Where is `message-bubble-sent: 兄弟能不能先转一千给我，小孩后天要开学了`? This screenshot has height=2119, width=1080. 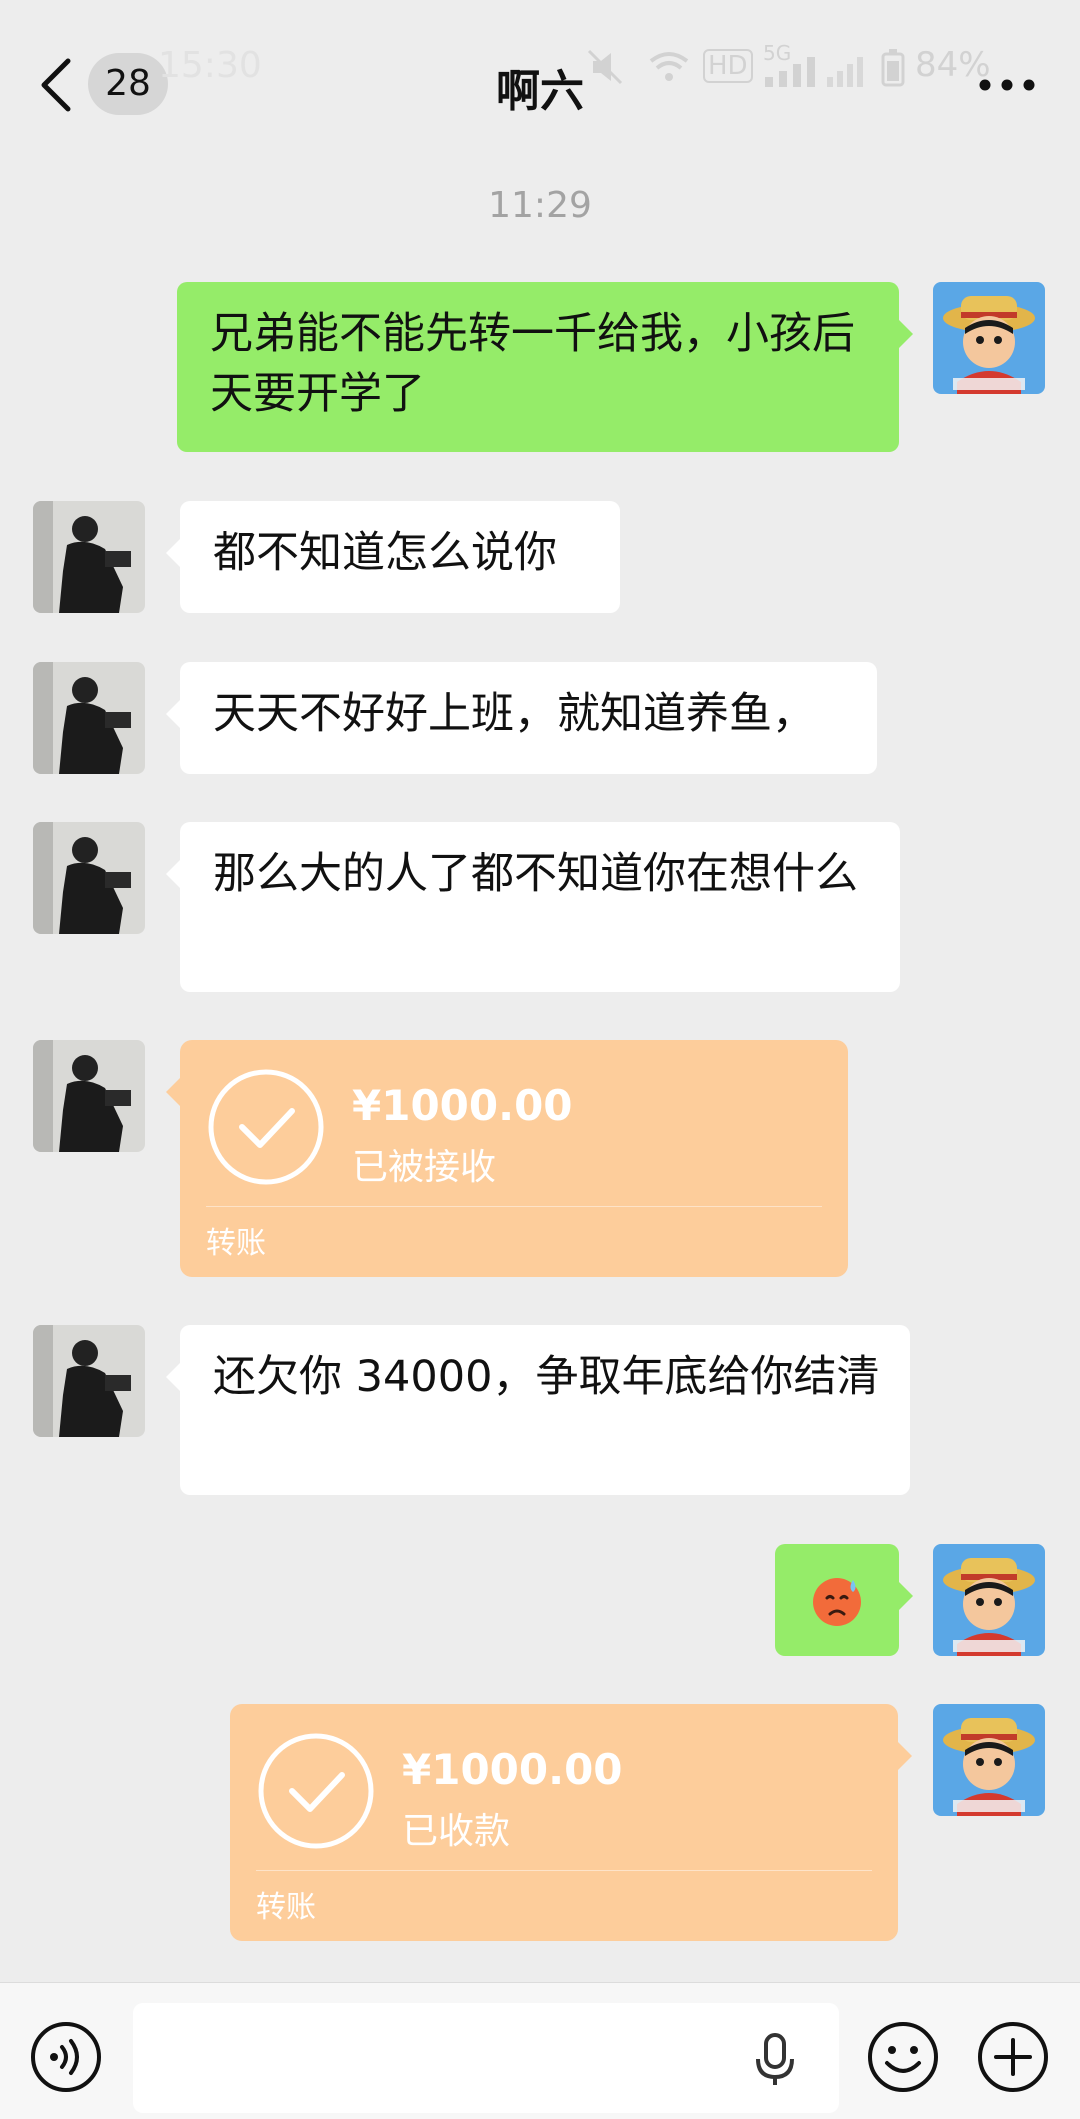
message-bubble-sent: 兄弟能不能先转一千给我，小孩后天要开学了 is located at coordinates (545, 367).